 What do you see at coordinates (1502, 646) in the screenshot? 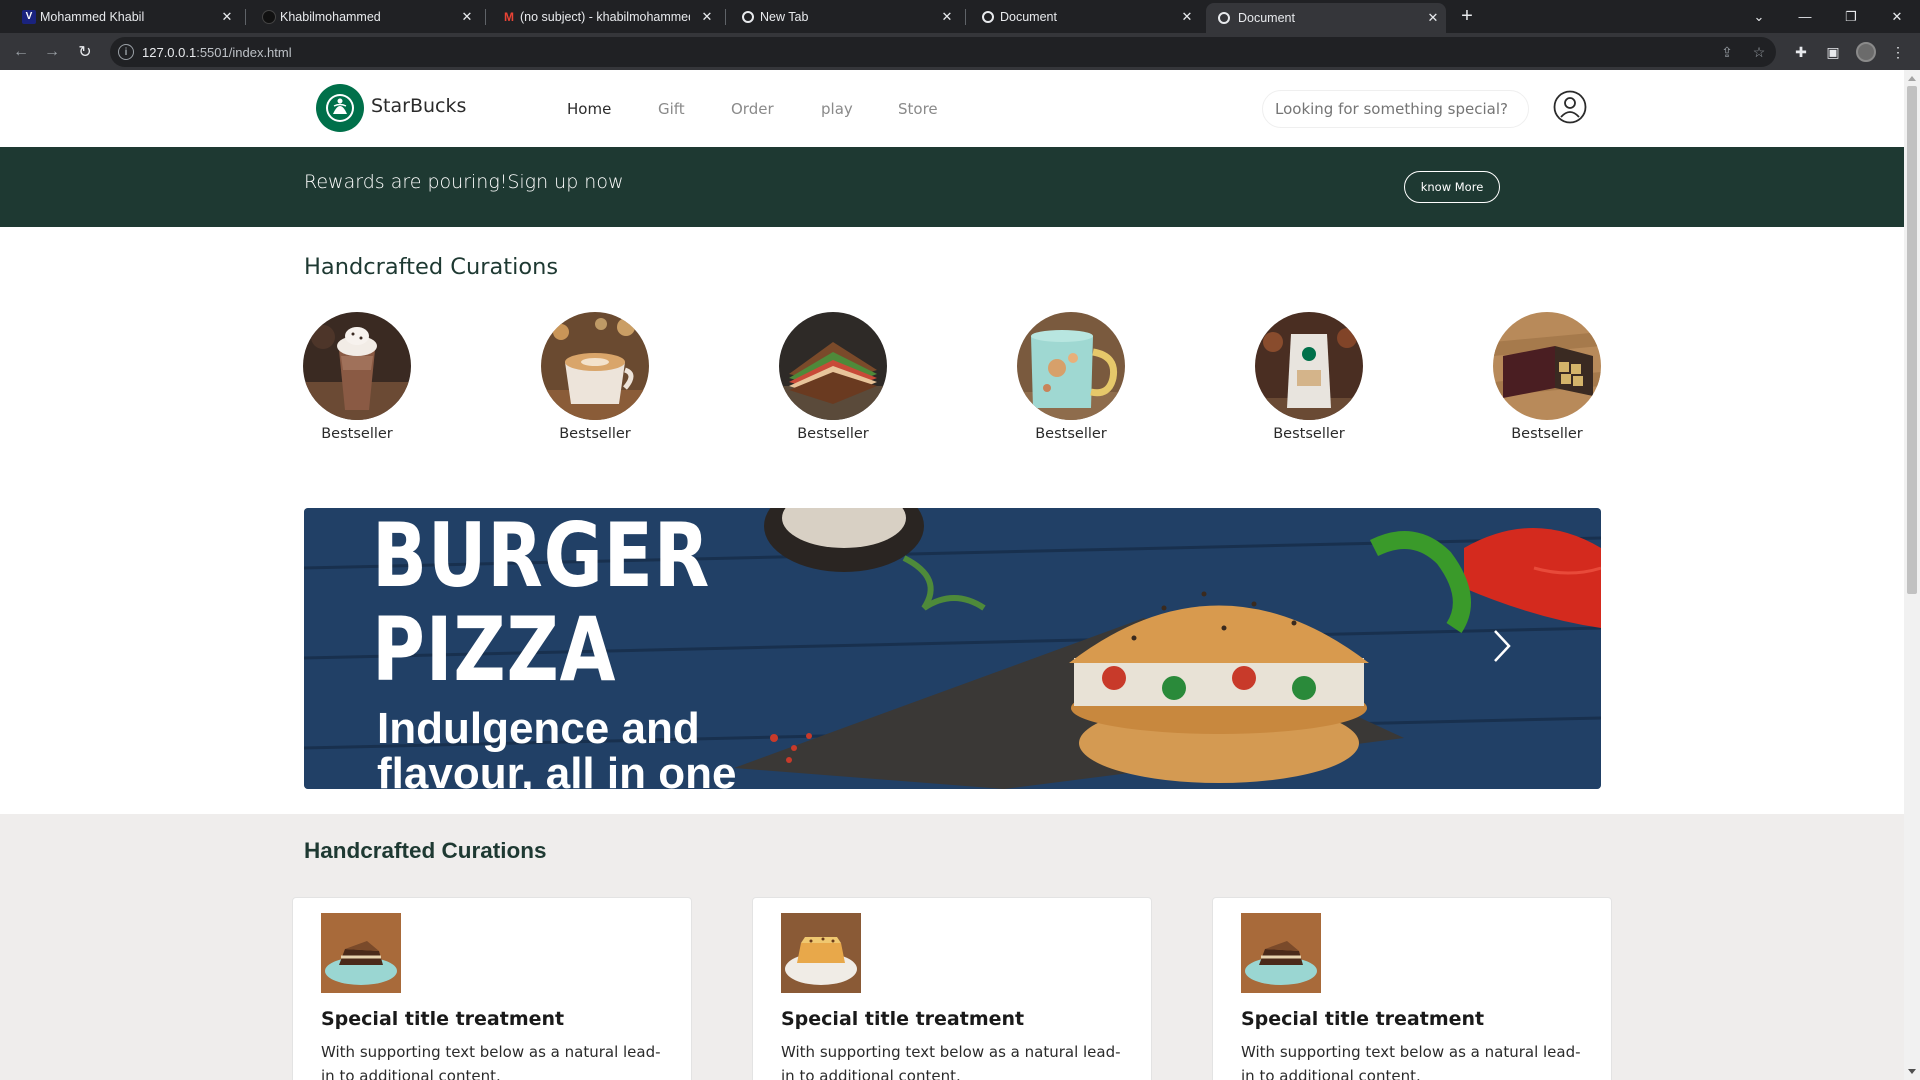
I see `carousel-next-icon` at bounding box center [1502, 646].